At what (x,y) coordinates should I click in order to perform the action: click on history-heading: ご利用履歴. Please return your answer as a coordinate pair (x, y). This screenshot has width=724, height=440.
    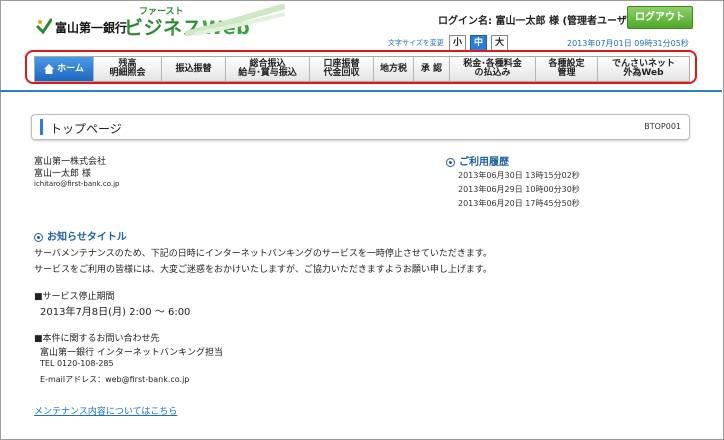
    Looking at the image, I should click on (477, 160).